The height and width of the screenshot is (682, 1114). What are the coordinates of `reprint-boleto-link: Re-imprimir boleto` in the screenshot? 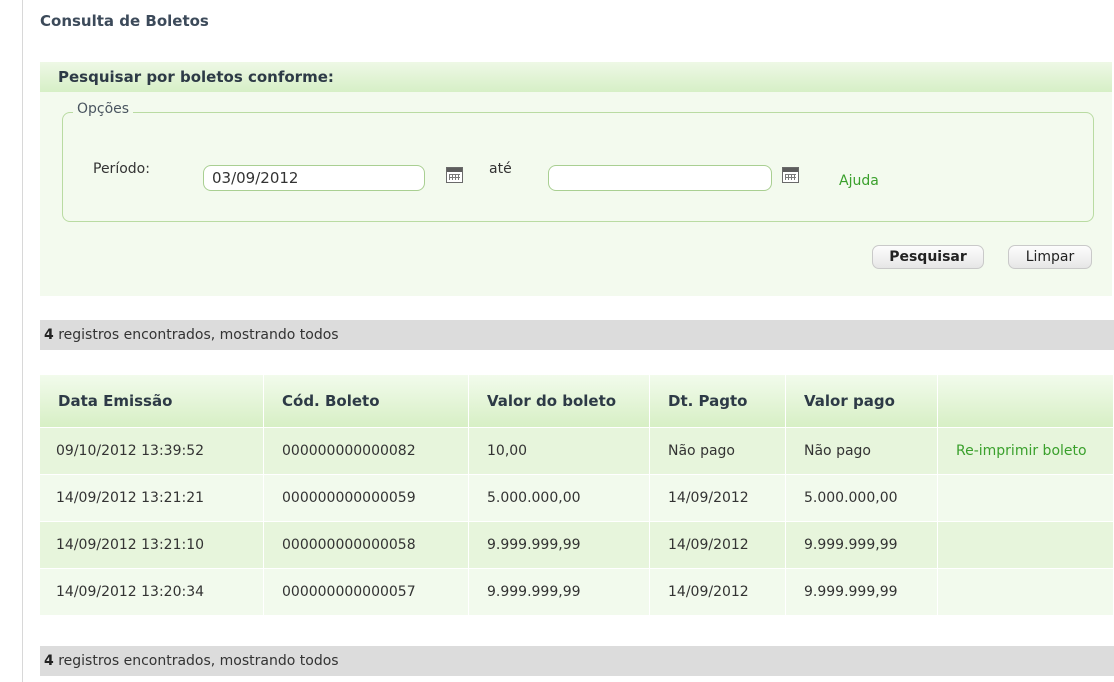 It's located at (1021, 451).